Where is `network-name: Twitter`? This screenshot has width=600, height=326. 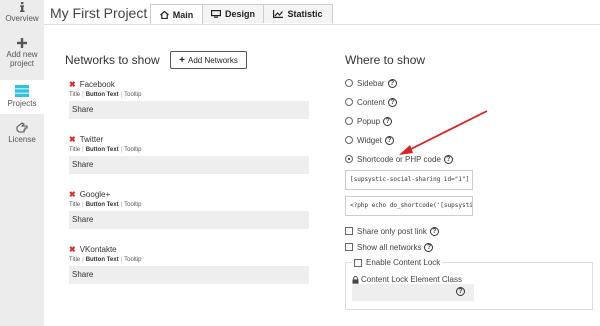
network-name: Twitter is located at coordinates (91, 139).